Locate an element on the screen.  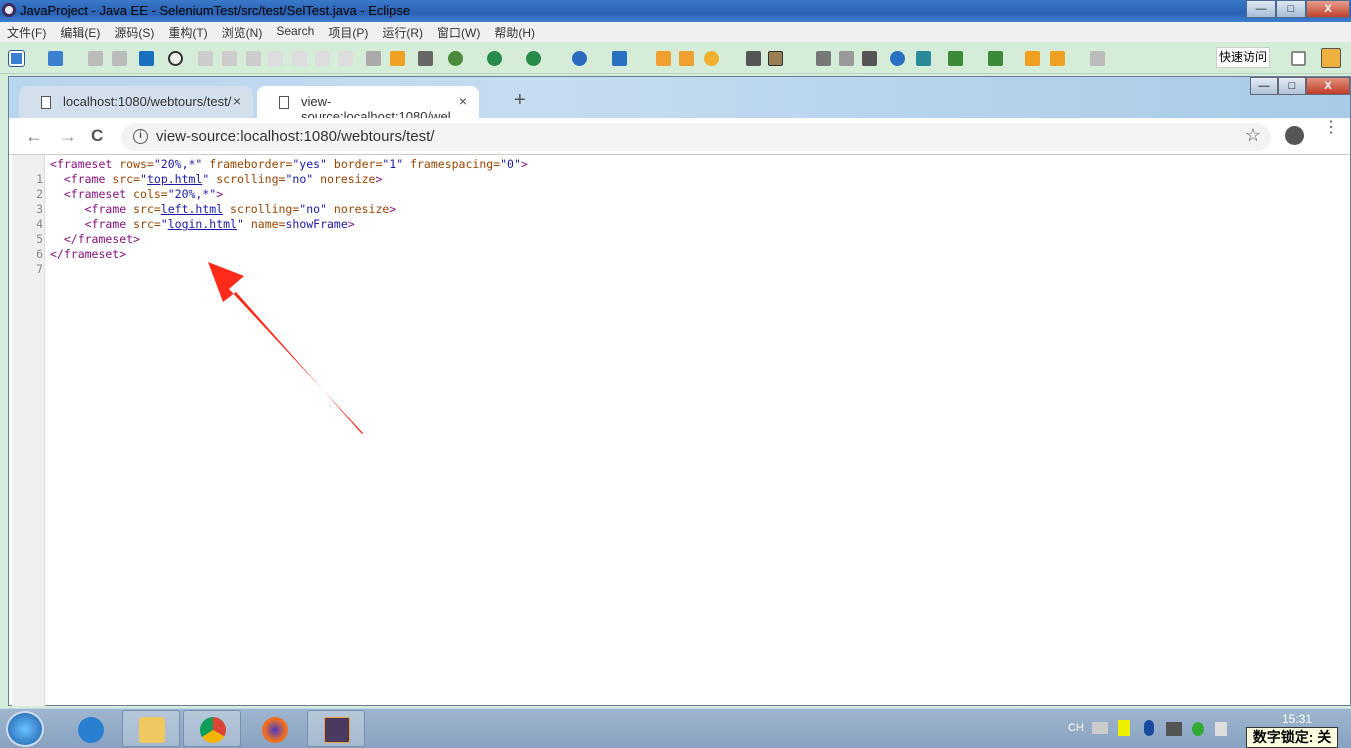
skip-breakpoints-icon is located at coordinates (175, 58).